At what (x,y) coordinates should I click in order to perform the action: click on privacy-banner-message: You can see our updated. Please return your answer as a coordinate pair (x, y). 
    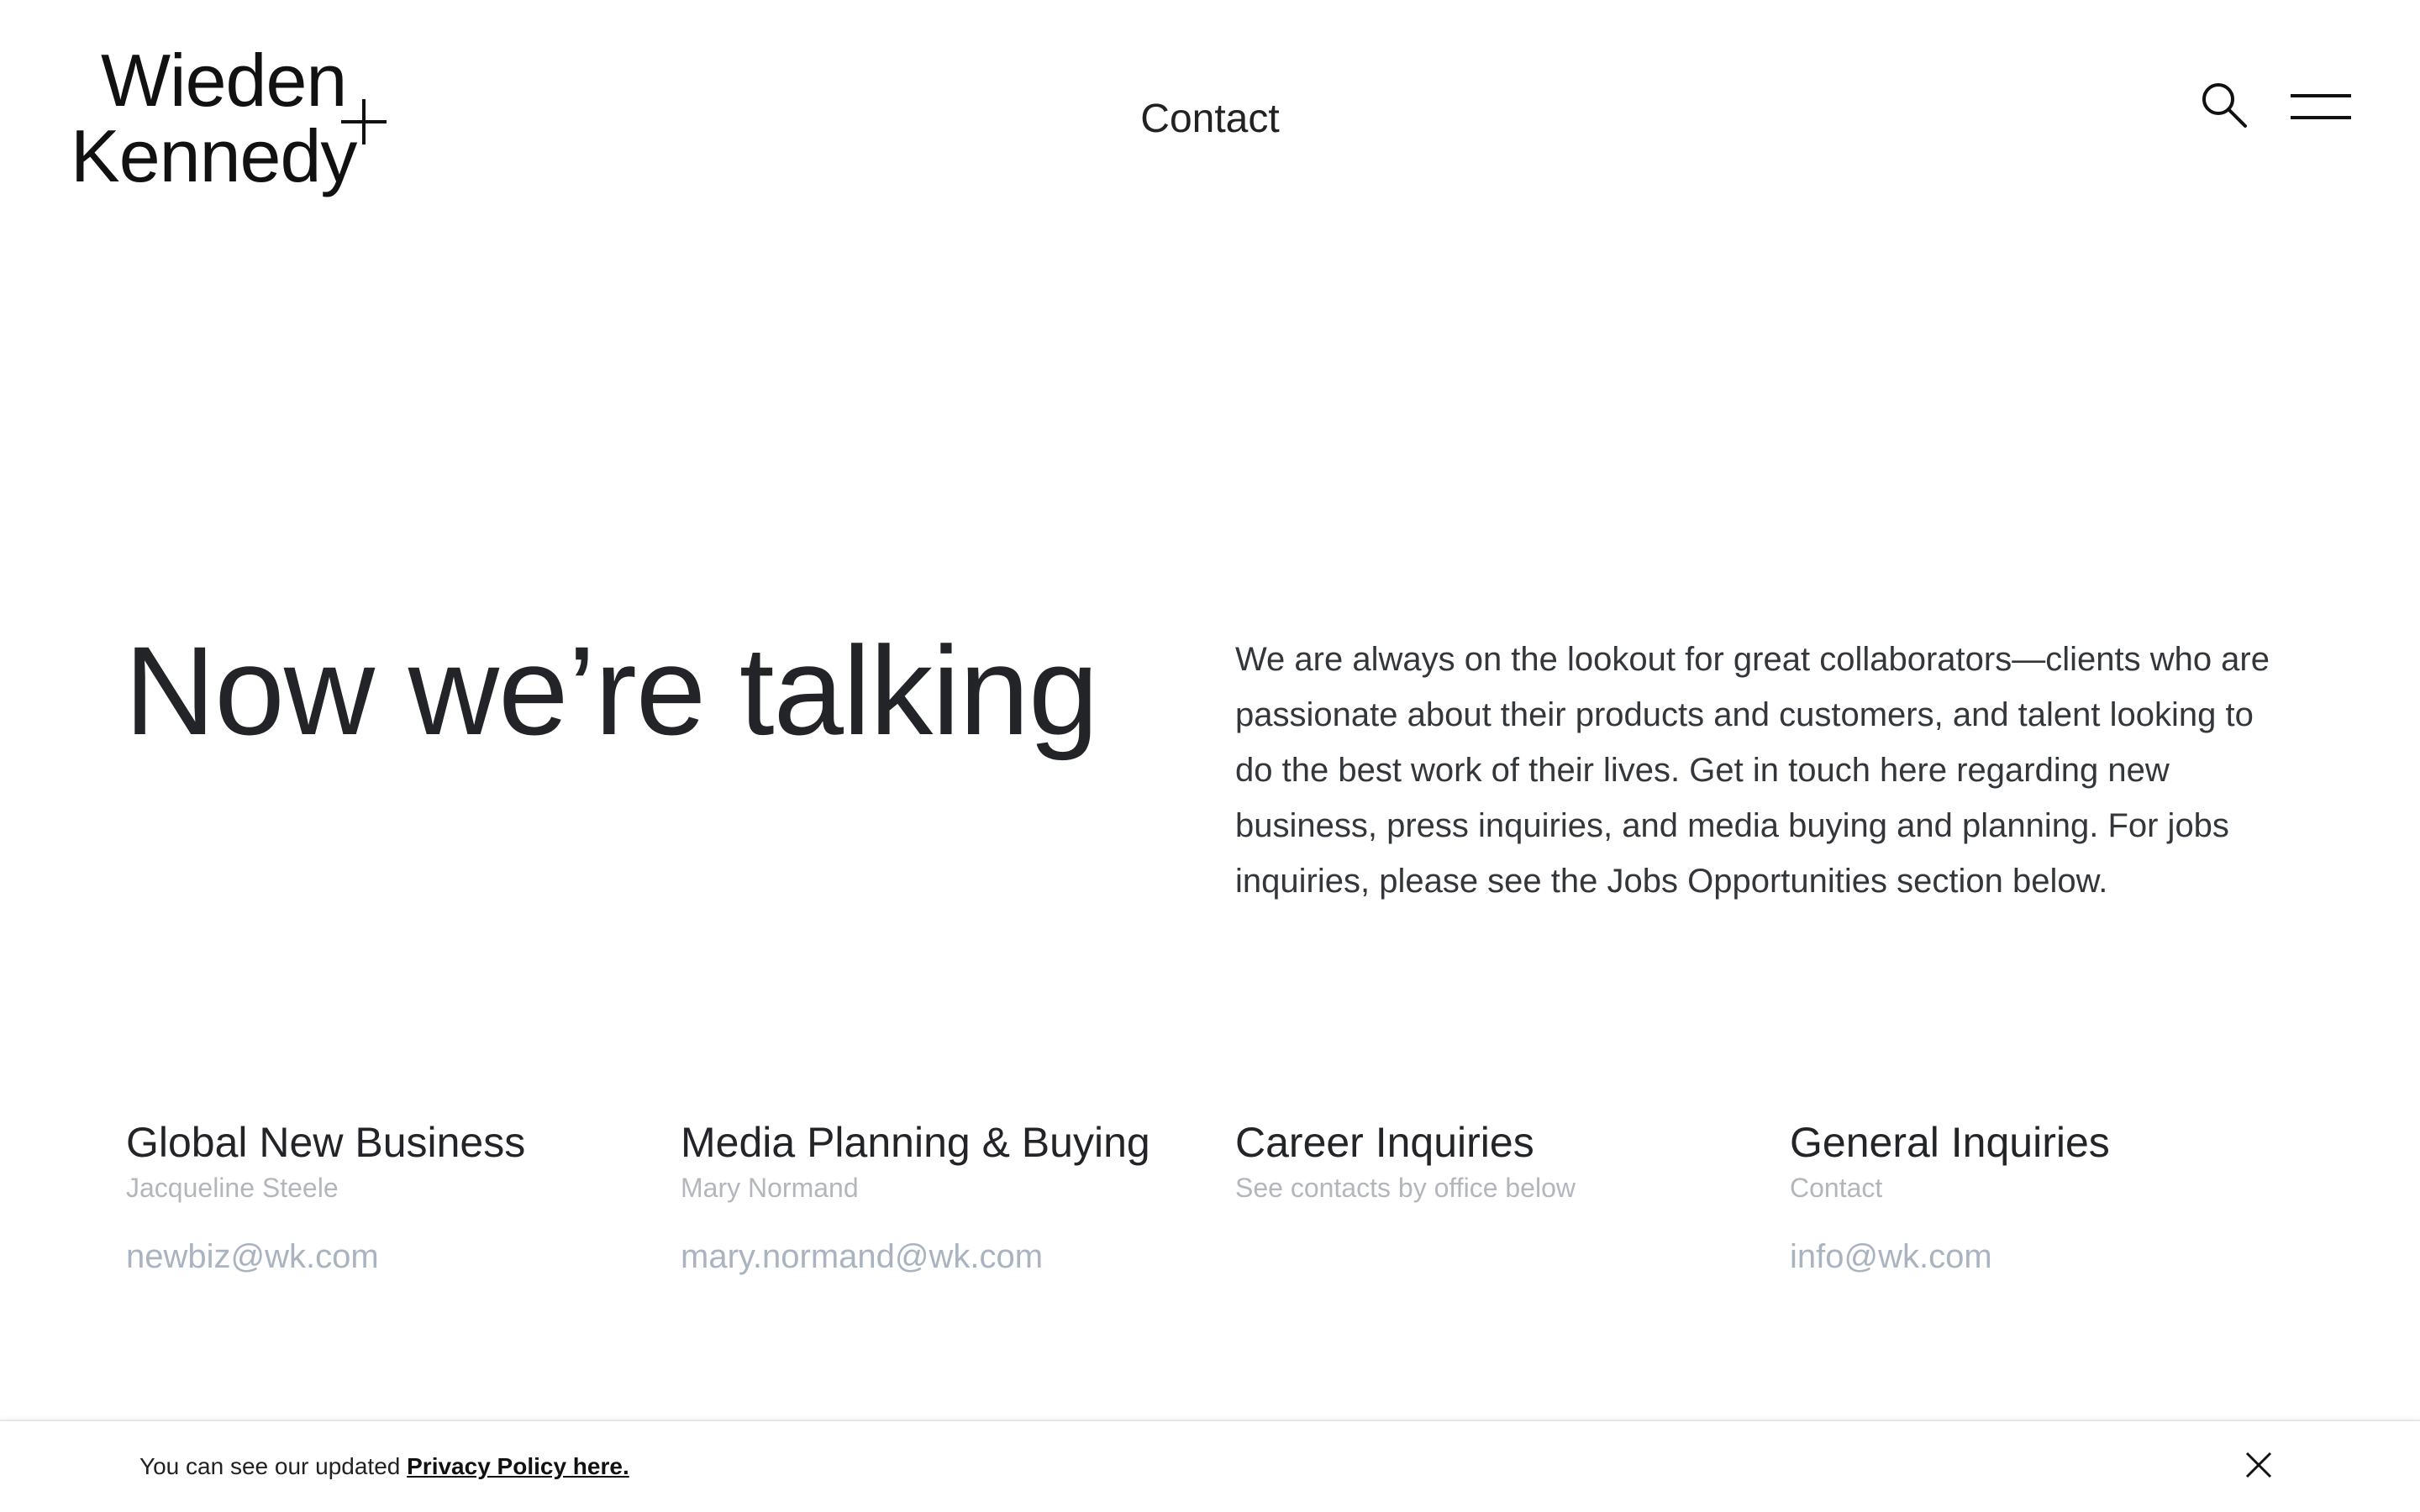
    Looking at the image, I should click on (273, 1466).